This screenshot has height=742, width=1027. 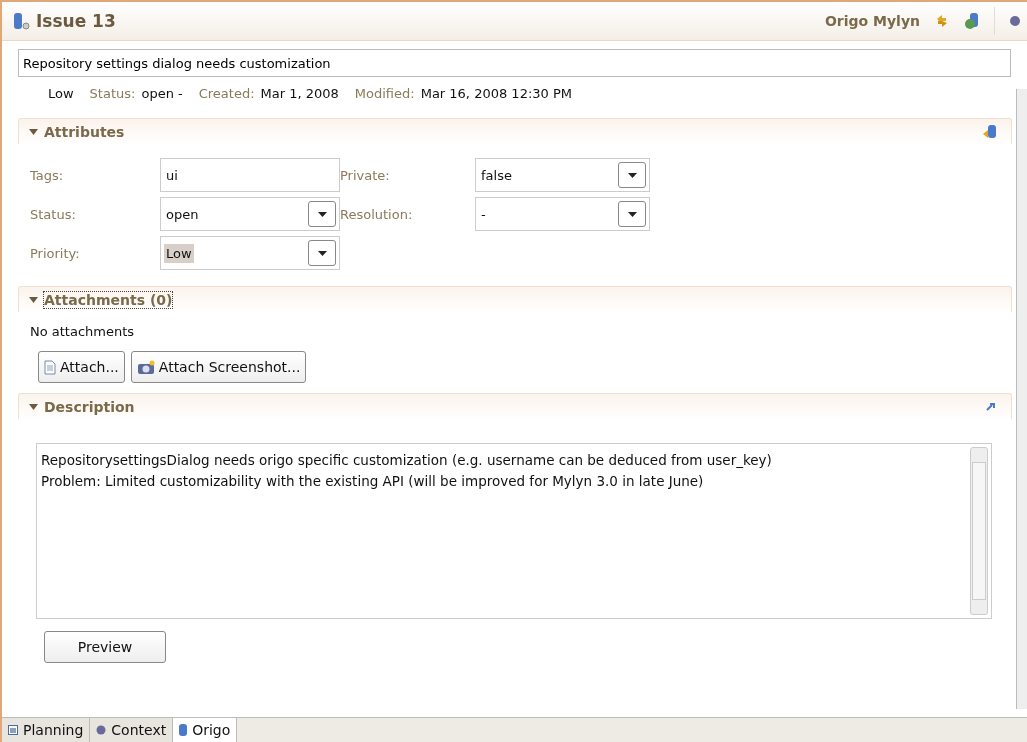 What do you see at coordinates (61, 94) in the screenshot?
I see `meta-value: Low` at bounding box center [61, 94].